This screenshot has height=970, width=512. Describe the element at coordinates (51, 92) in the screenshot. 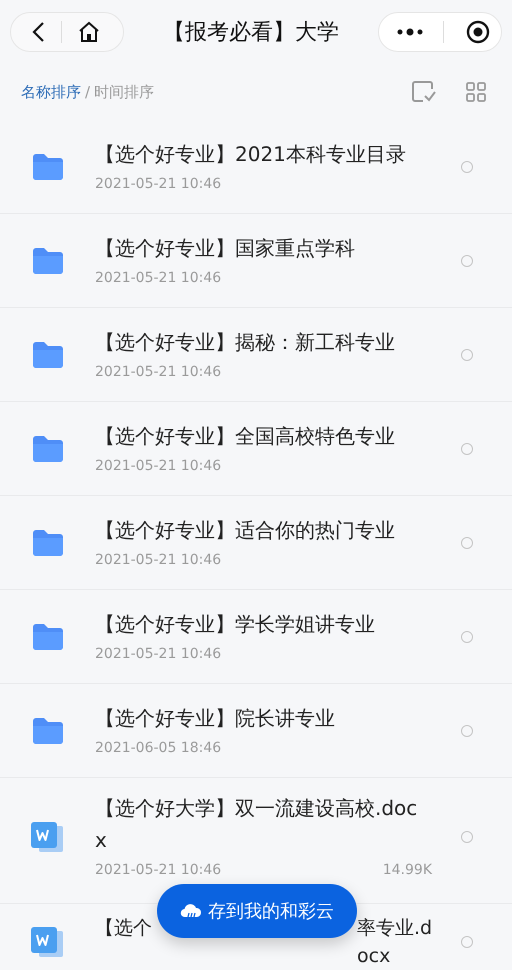

I see `sort-tab: 名称排序` at that location.